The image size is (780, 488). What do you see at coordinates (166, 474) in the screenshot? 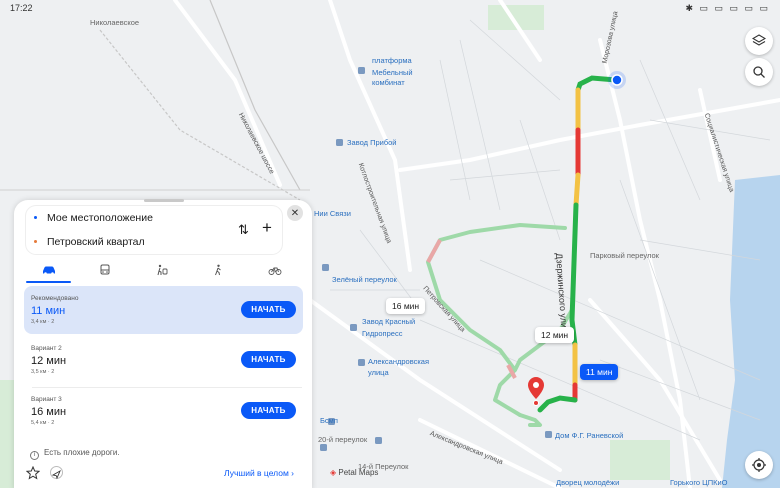
I see `panel-footer: Лучший в целом ›` at bounding box center [166, 474].